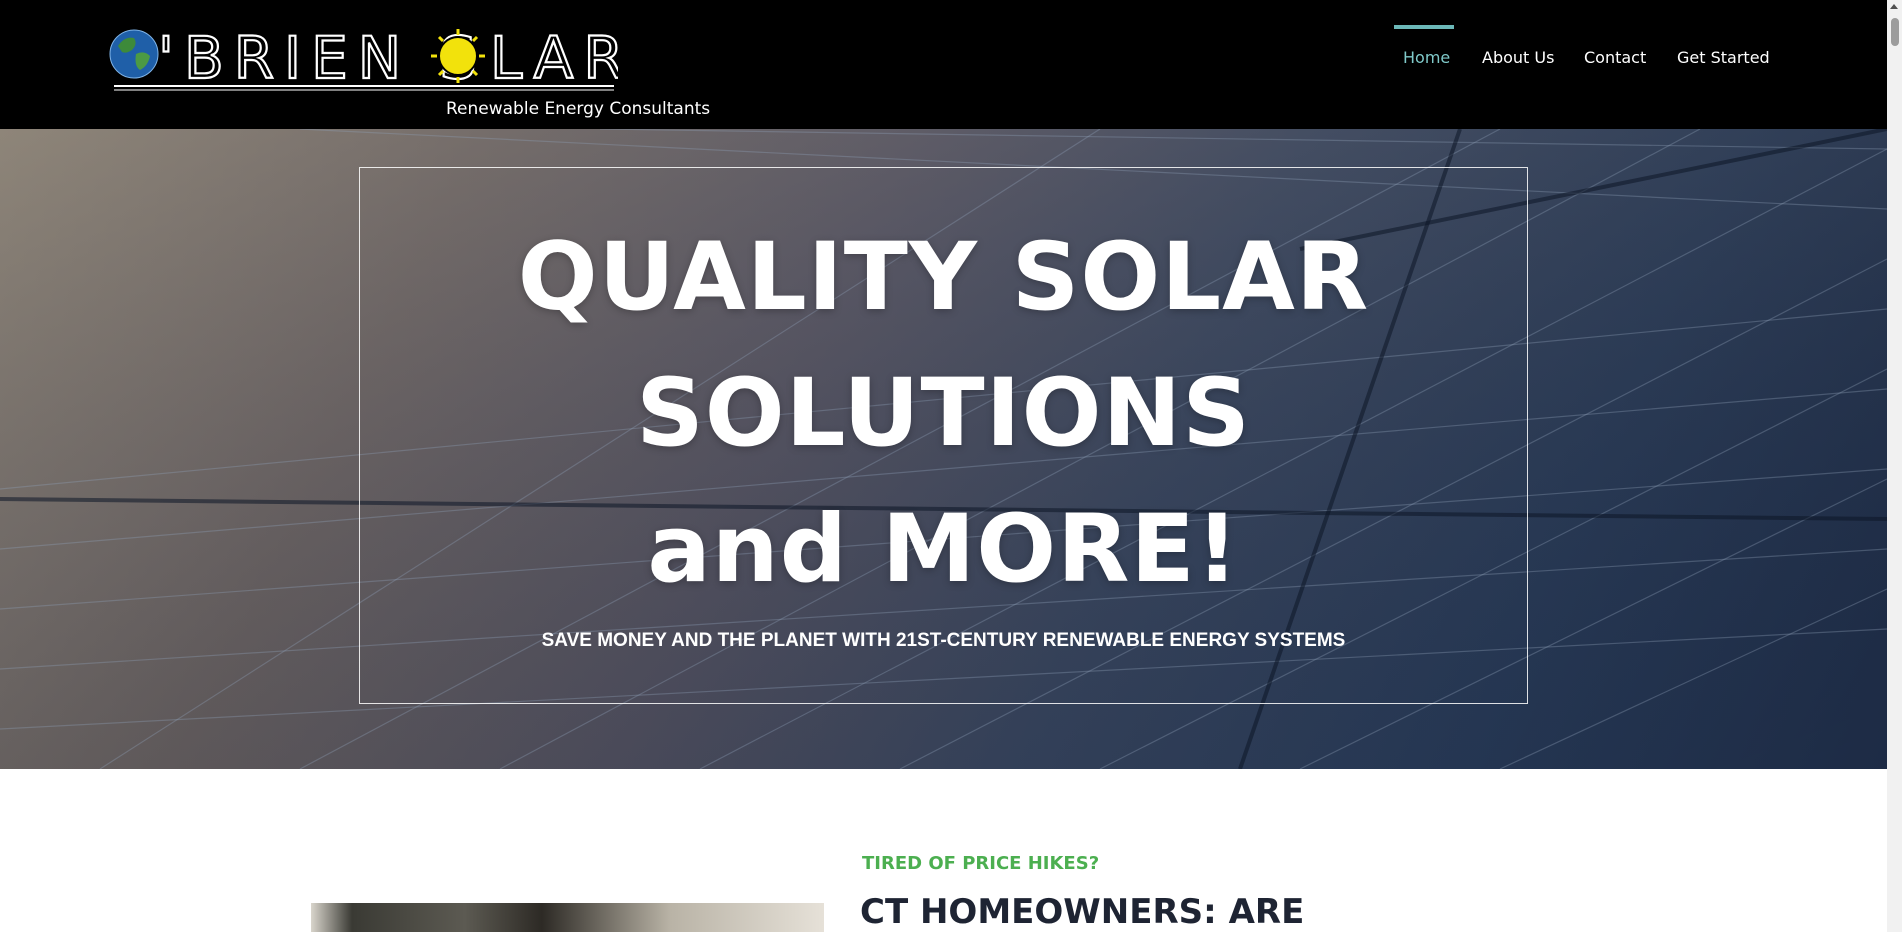 Image resolution: width=1902 pixels, height=932 pixels. Describe the element at coordinates (458, 56) in the screenshot. I see `sun-icon` at that location.